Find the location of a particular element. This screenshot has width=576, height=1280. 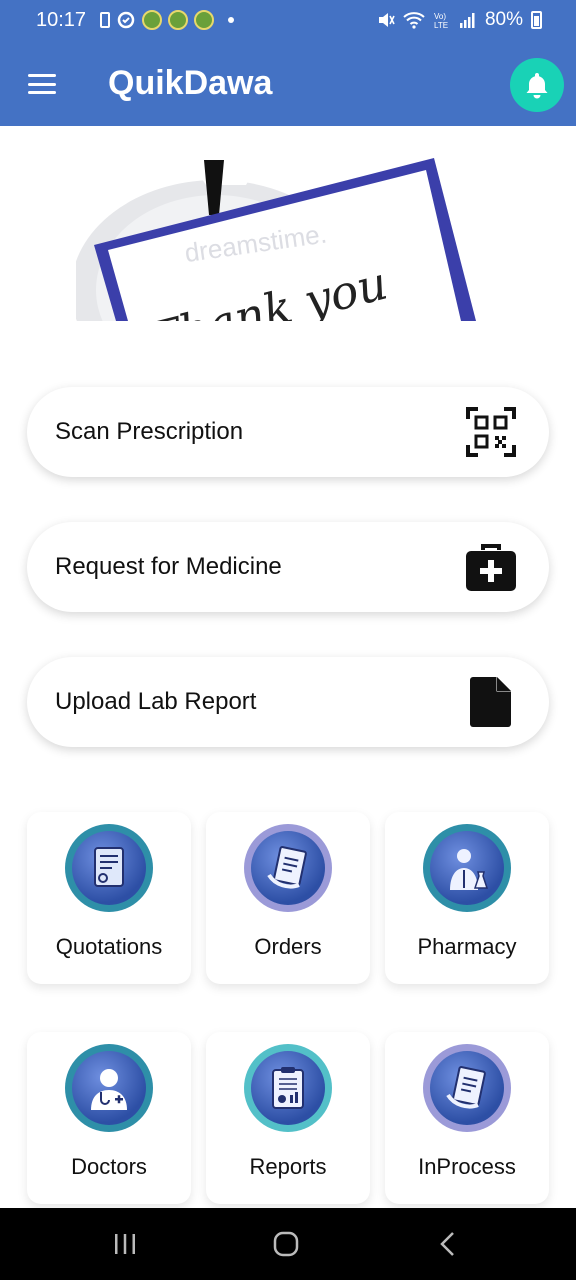

battery-percent: 80% is located at coordinates (503, 19).